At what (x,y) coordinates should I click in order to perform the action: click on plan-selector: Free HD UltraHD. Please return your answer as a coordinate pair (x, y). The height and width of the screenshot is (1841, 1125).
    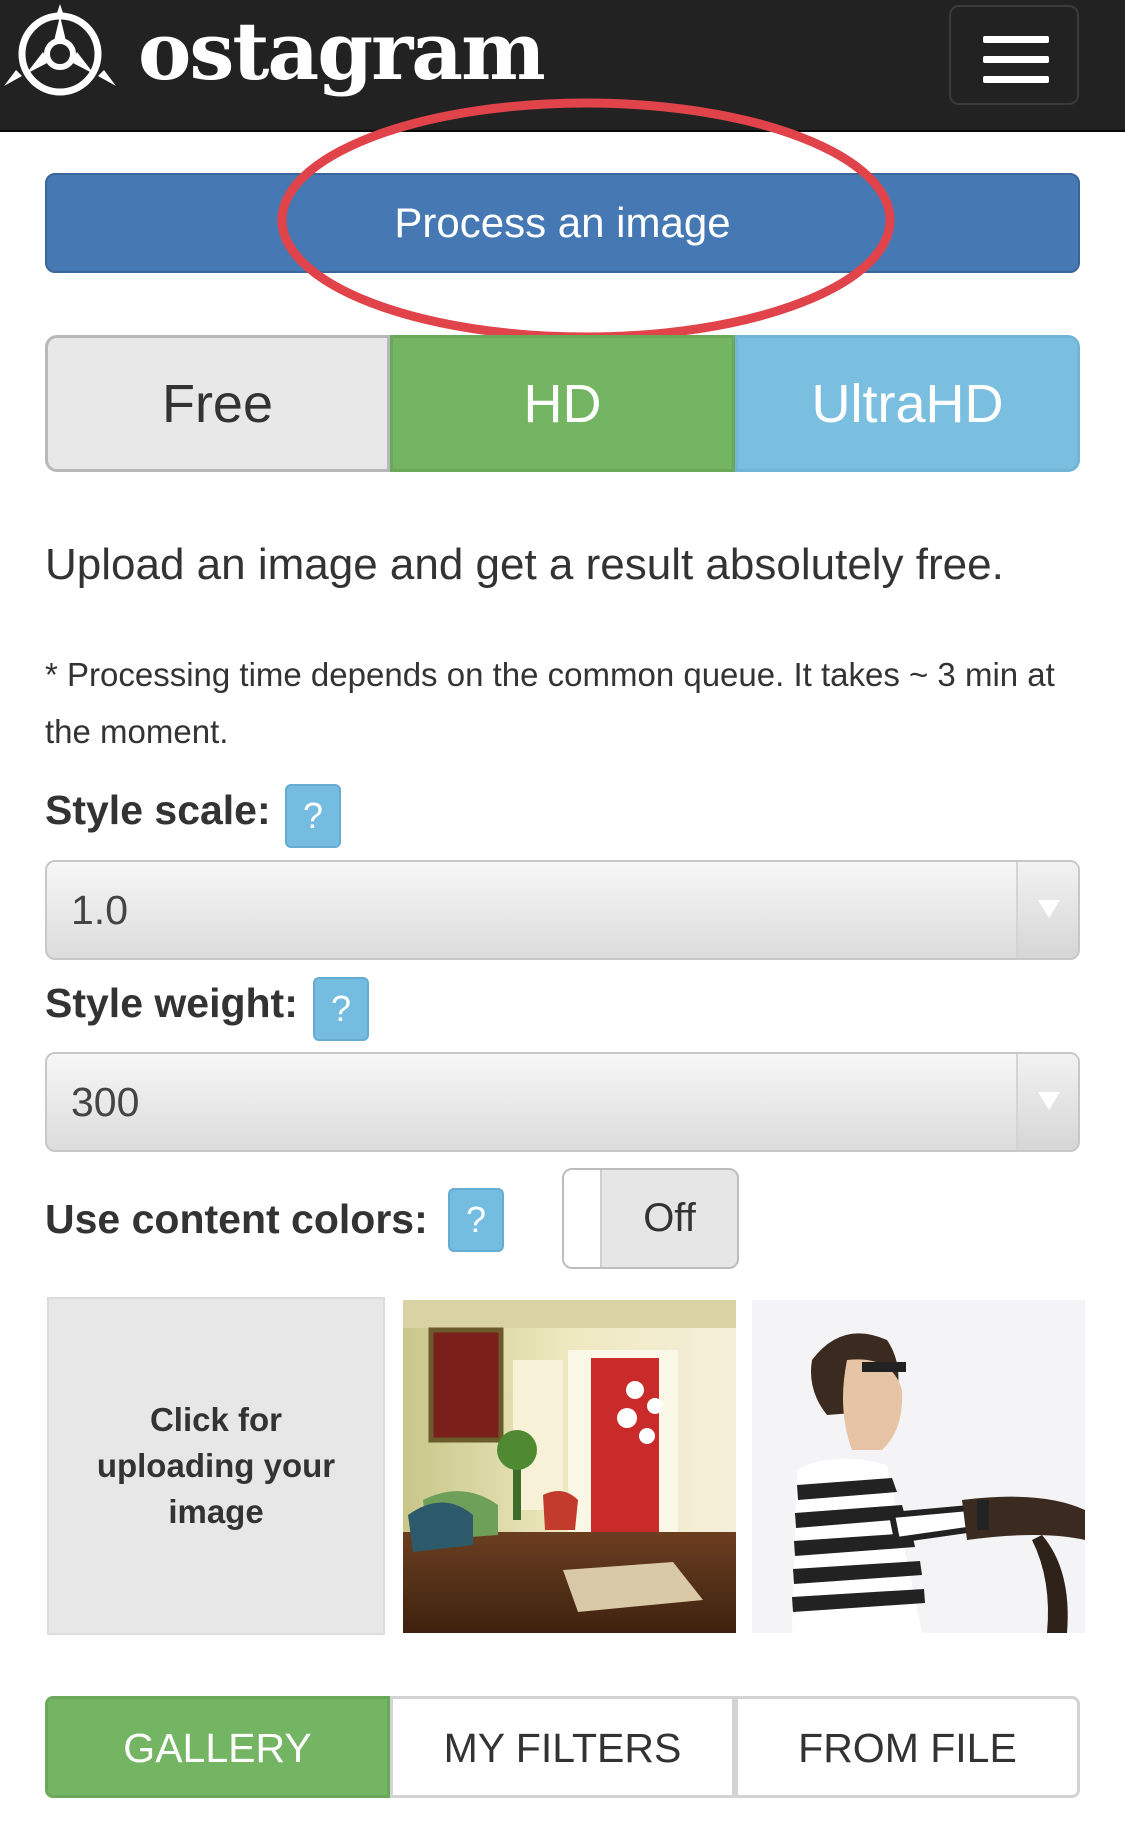
    Looking at the image, I should click on (562, 403).